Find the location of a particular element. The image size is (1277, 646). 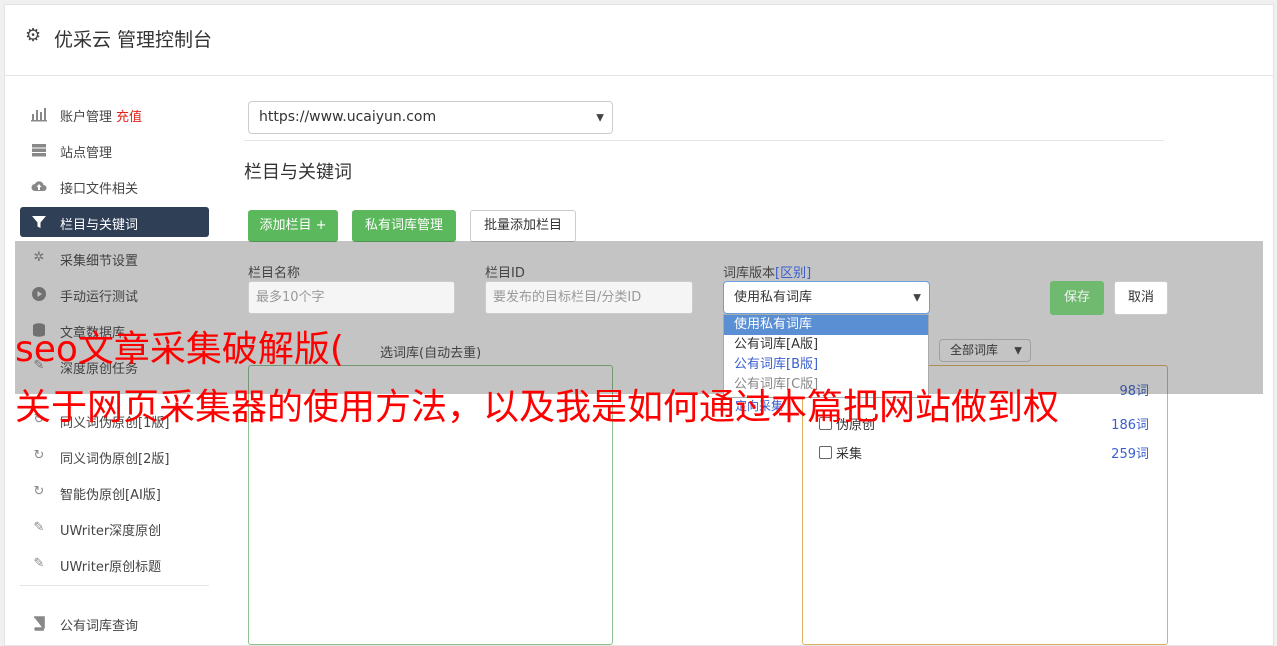

section-title: 栏目与关键词 is located at coordinates (298, 172).